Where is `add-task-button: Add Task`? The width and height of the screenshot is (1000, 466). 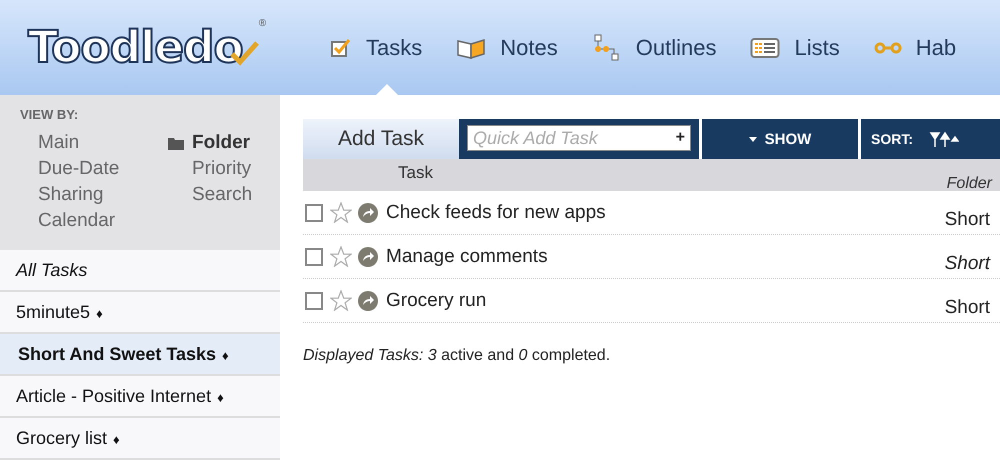
add-task-button: Add Task is located at coordinates (381, 139).